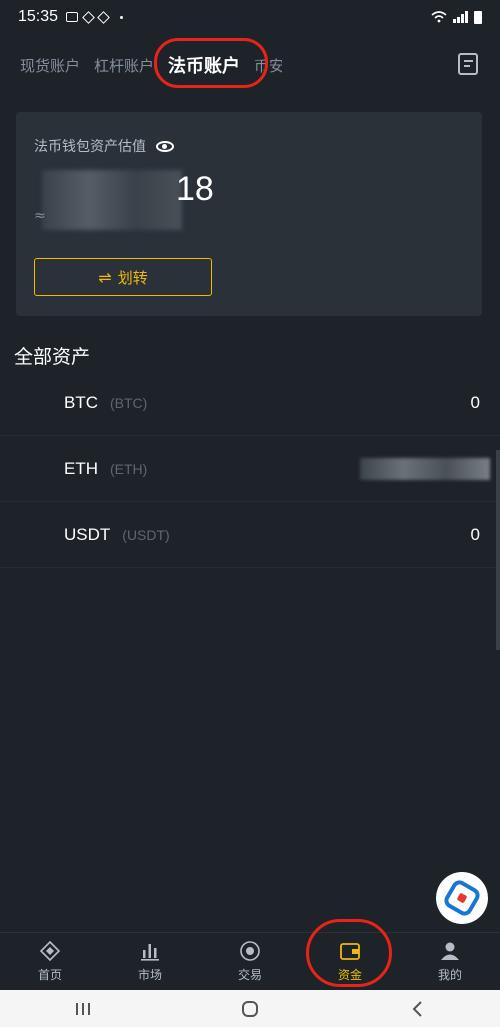 This screenshot has height=1027, width=500. I want to click on account-tabs: 现货账户 杠杆账户 法币账户 币安, so click(250, 64).